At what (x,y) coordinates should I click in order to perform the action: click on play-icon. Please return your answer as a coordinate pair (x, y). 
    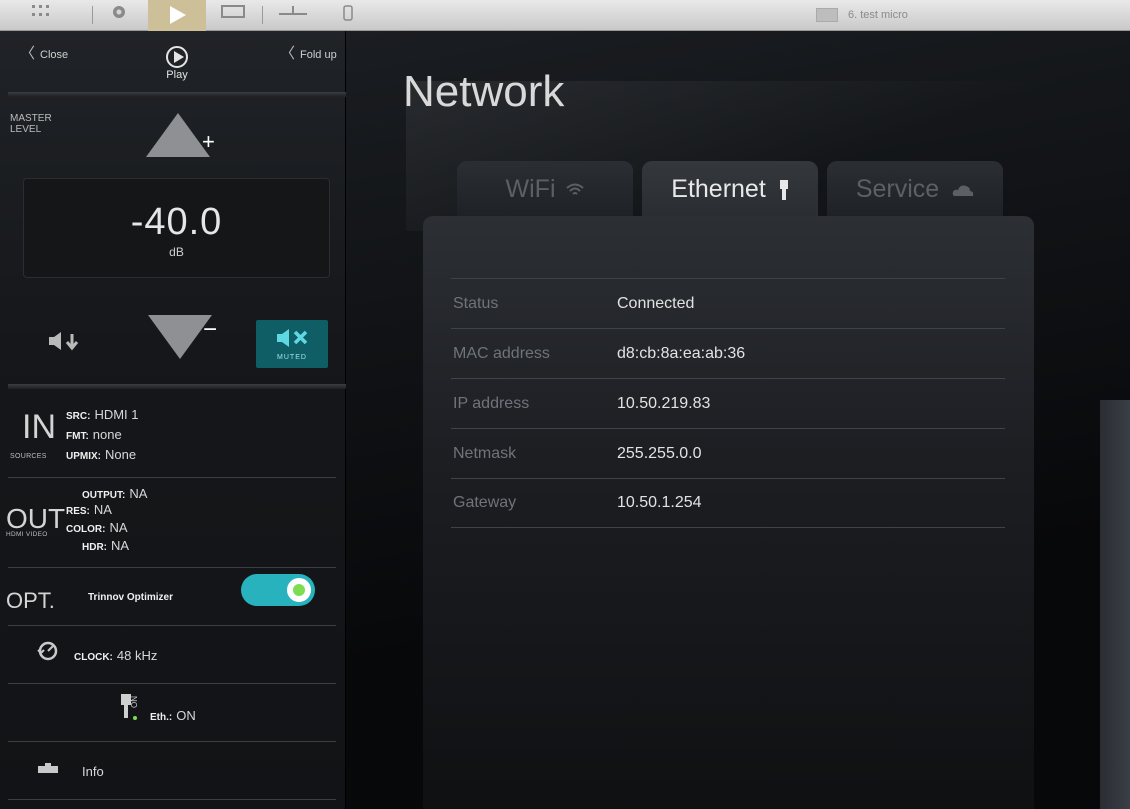
    Looking at the image, I should click on (177, 57).